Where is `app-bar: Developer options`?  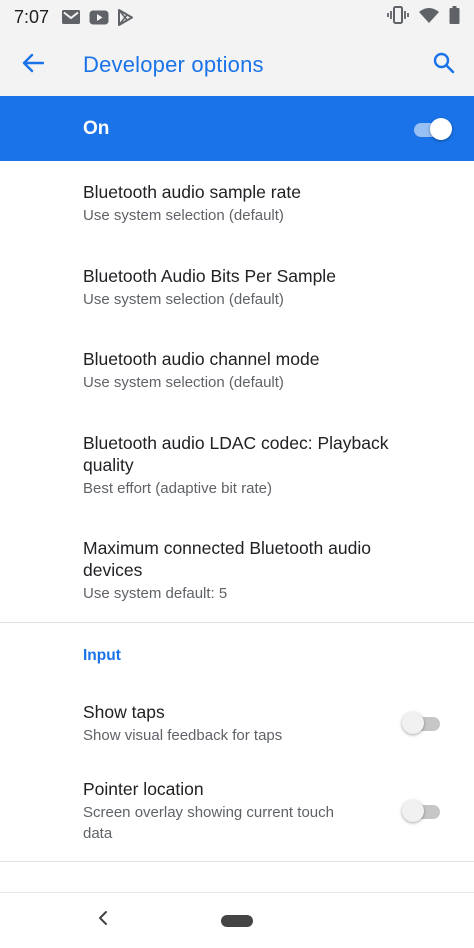 app-bar: Developer options is located at coordinates (237, 65).